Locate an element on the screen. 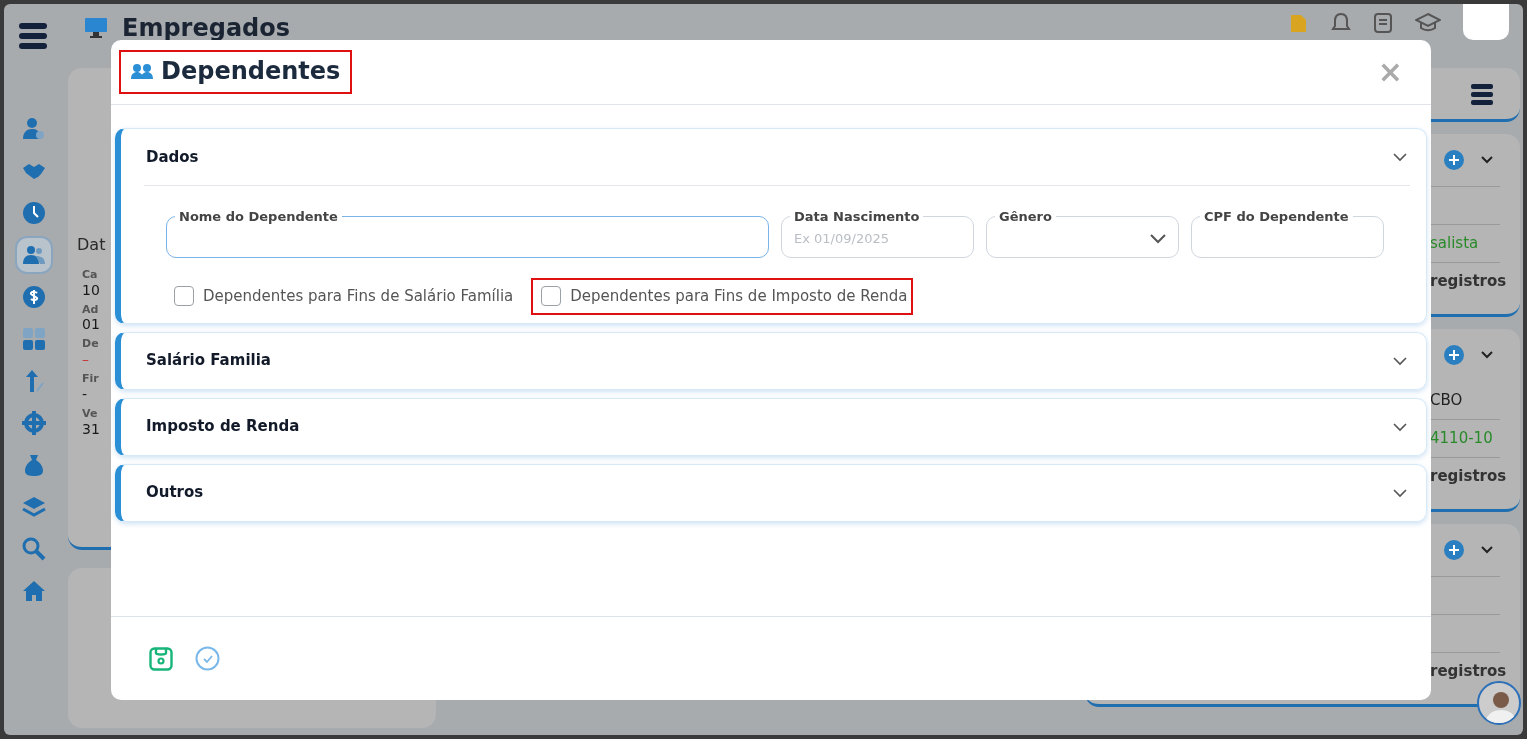  field-value: 01 is located at coordinates (91, 324).